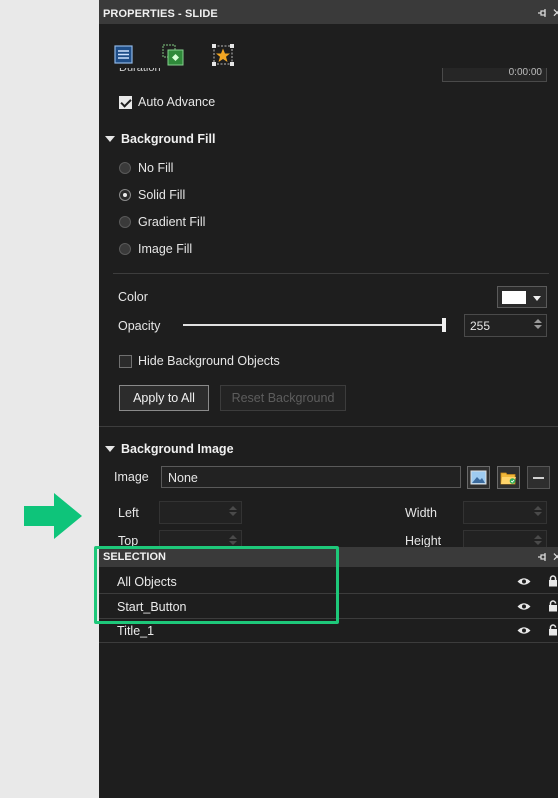 The image size is (558, 798). Describe the element at coordinates (124, 55) in the screenshot. I see `slide-properties-icon` at that location.